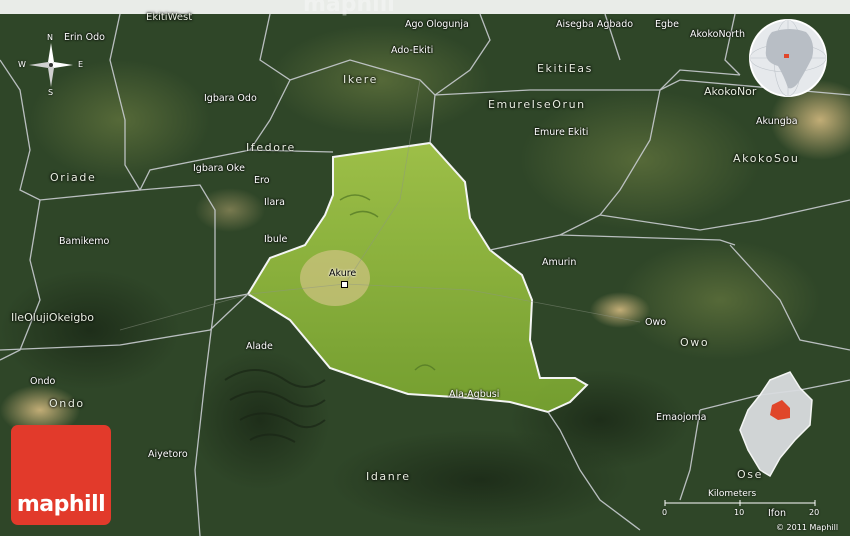 This screenshot has width=850, height=536. Describe the element at coordinates (437, 24) in the screenshot. I see `town-label: Ago Ologunja` at that location.